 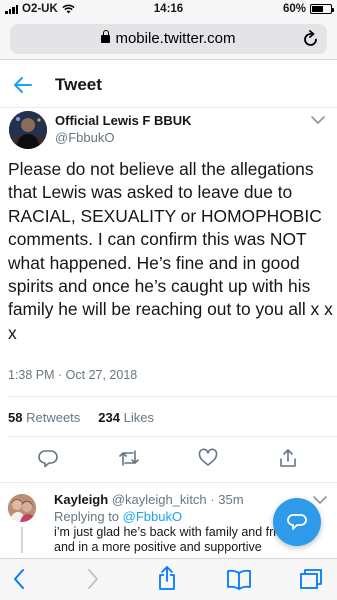 I want to click on likes-count: 234, so click(x=109, y=417).